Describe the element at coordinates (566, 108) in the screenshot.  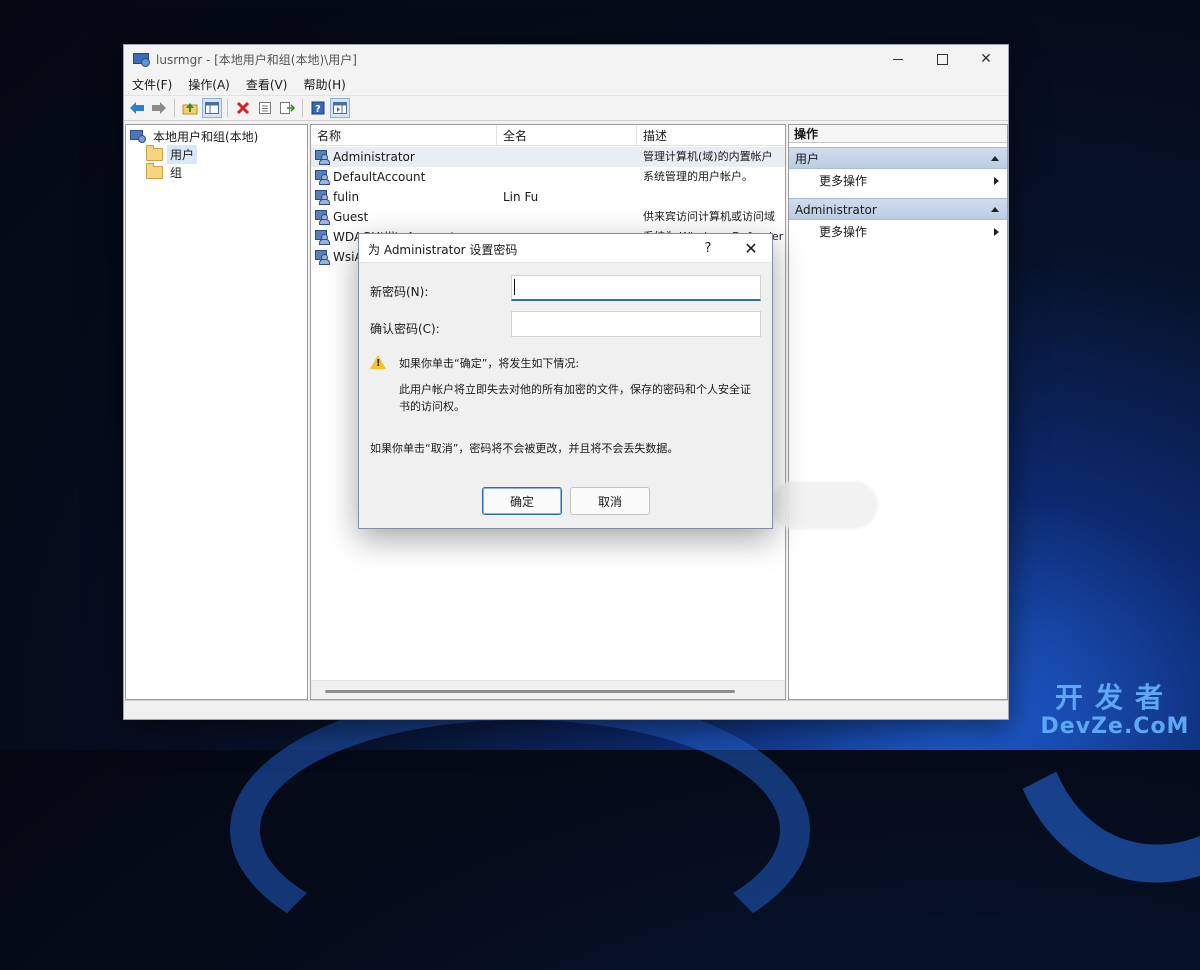
I see `toolbar: ?` at that location.